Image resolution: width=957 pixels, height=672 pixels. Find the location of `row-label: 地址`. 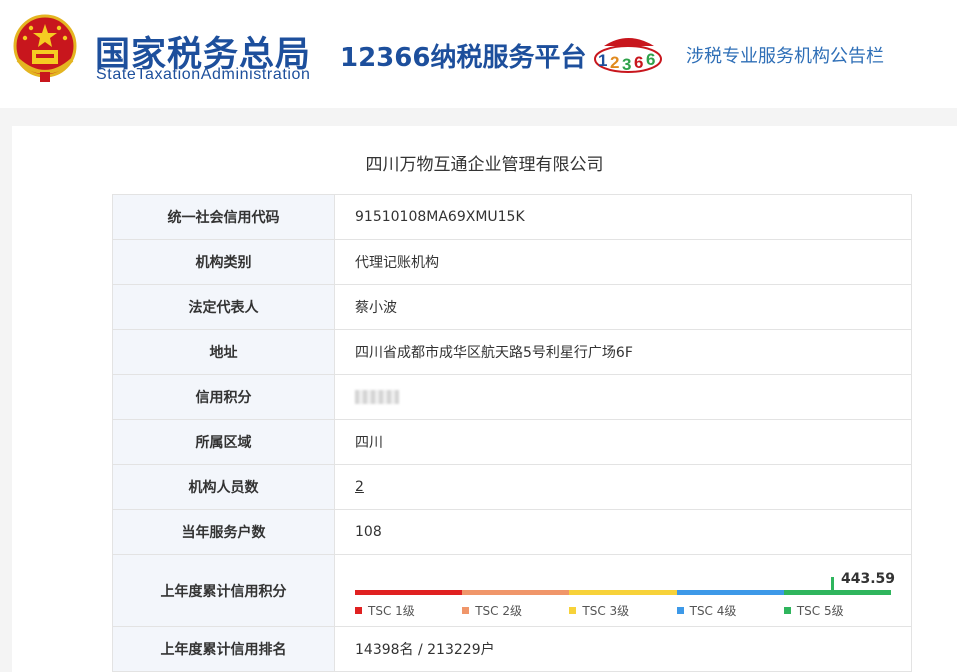

row-label: 地址 is located at coordinates (223, 352).